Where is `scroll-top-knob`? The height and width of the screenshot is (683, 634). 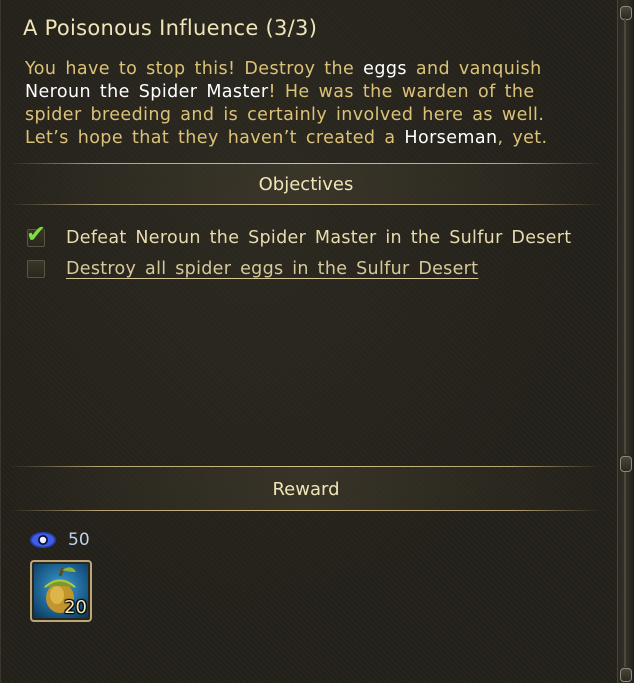 scroll-top-knob is located at coordinates (626, 13).